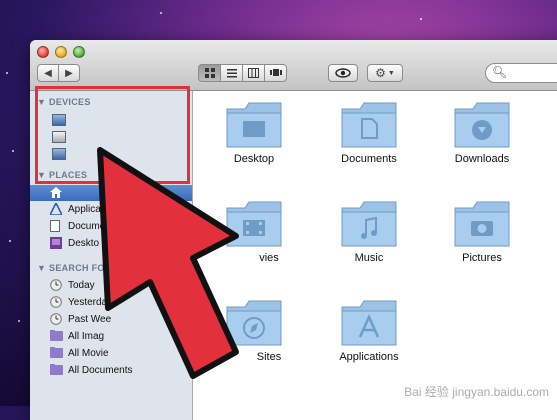 Image resolution: width=557 pixels, height=420 pixels. I want to click on watermark: Bai 经验 jingyan.baidu.com, so click(476, 392).